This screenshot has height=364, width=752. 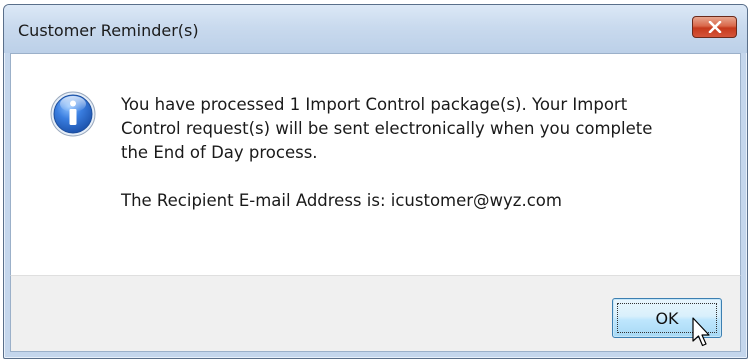 I want to click on ok-button: OK, so click(x=667, y=318).